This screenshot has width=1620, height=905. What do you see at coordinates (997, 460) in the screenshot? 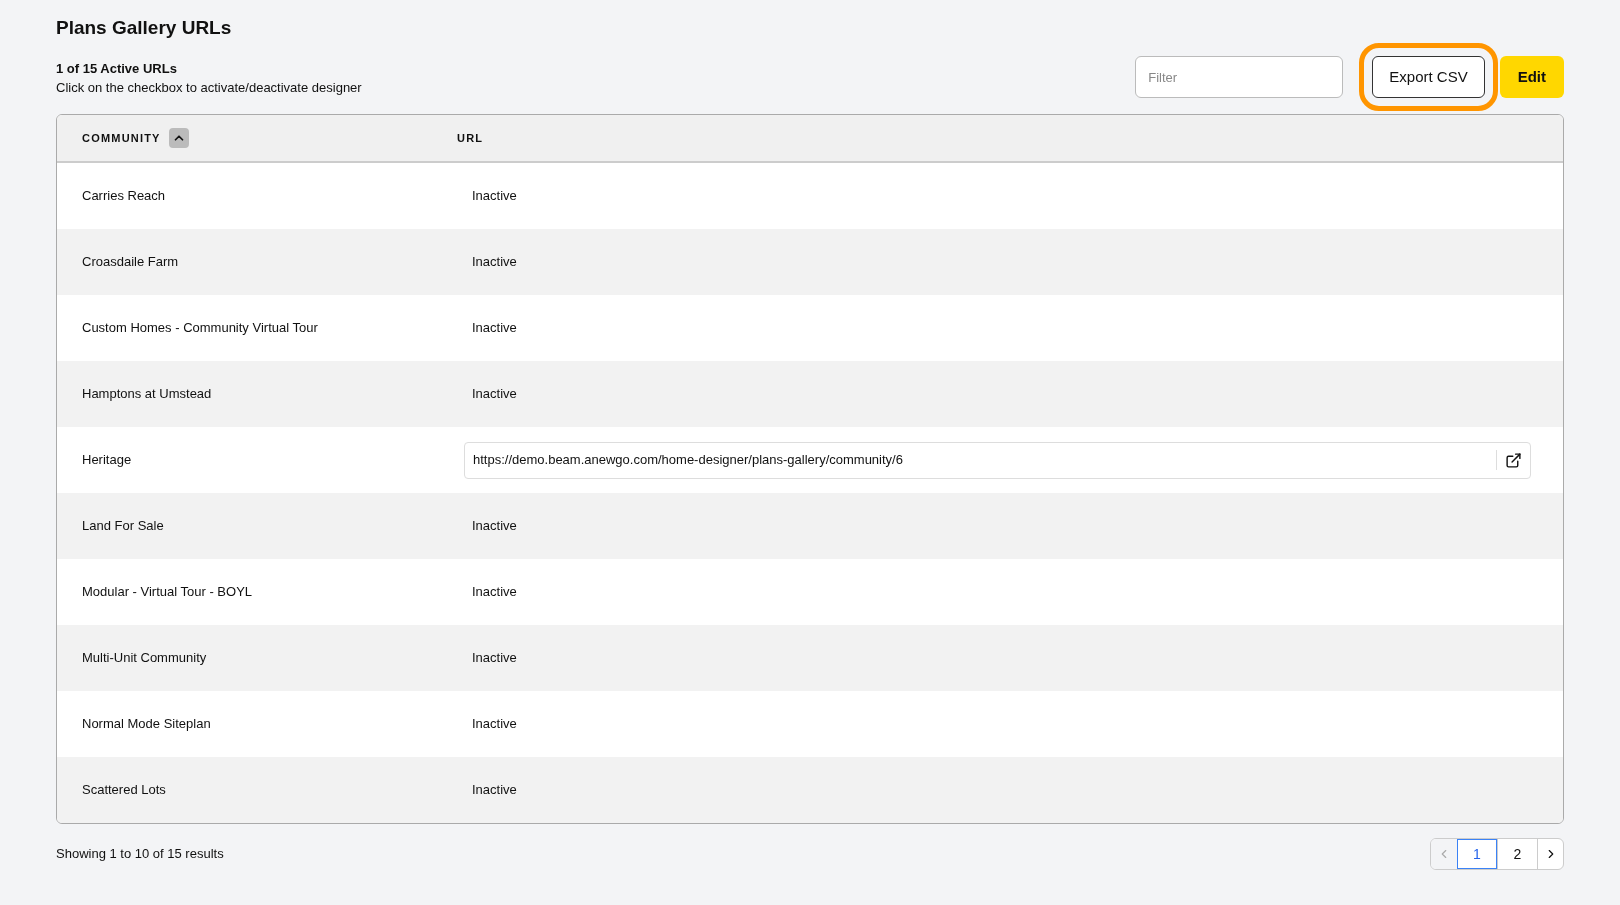
I see `url-field: https://demo.beam.anewgo.com/home-designer/plans-gallery/community/6` at bounding box center [997, 460].